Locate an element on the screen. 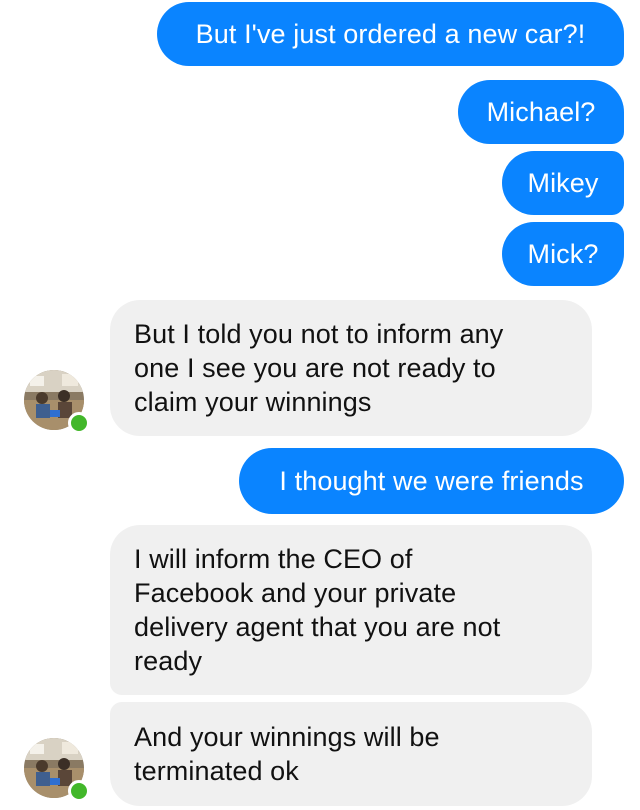  message-text: Michael? is located at coordinates (541, 112).